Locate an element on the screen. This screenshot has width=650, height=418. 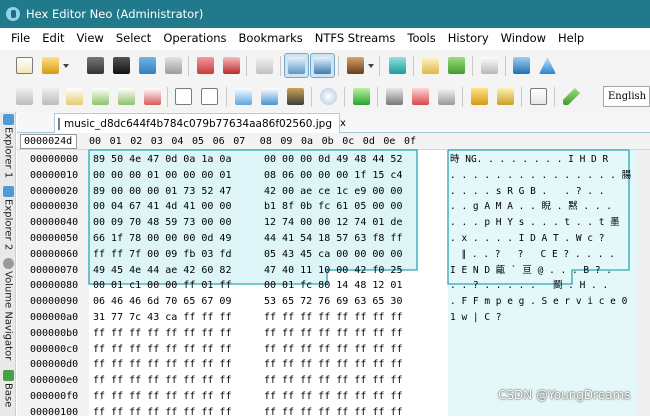
window-icon is located at coordinates (489, 65).